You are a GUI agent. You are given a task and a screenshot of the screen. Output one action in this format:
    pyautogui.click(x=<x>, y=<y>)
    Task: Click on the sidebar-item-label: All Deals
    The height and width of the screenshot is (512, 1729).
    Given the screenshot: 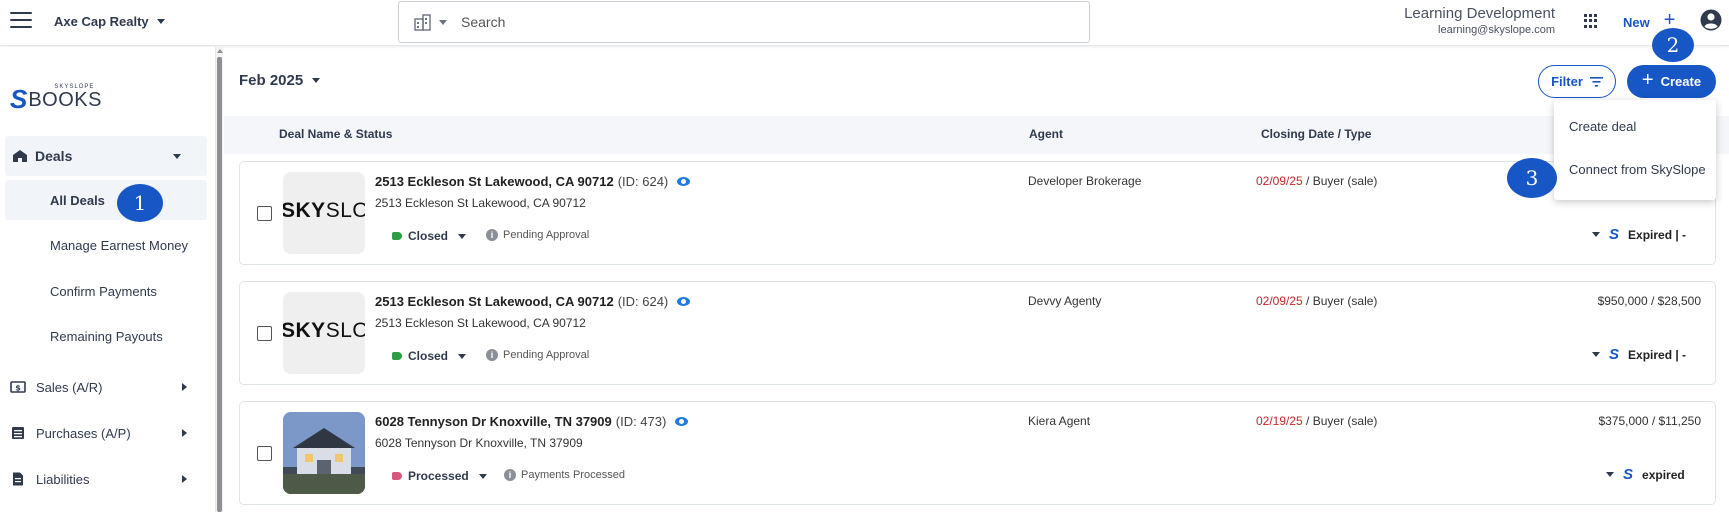 What is the action you would take?
    pyautogui.click(x=77, y=200)
    